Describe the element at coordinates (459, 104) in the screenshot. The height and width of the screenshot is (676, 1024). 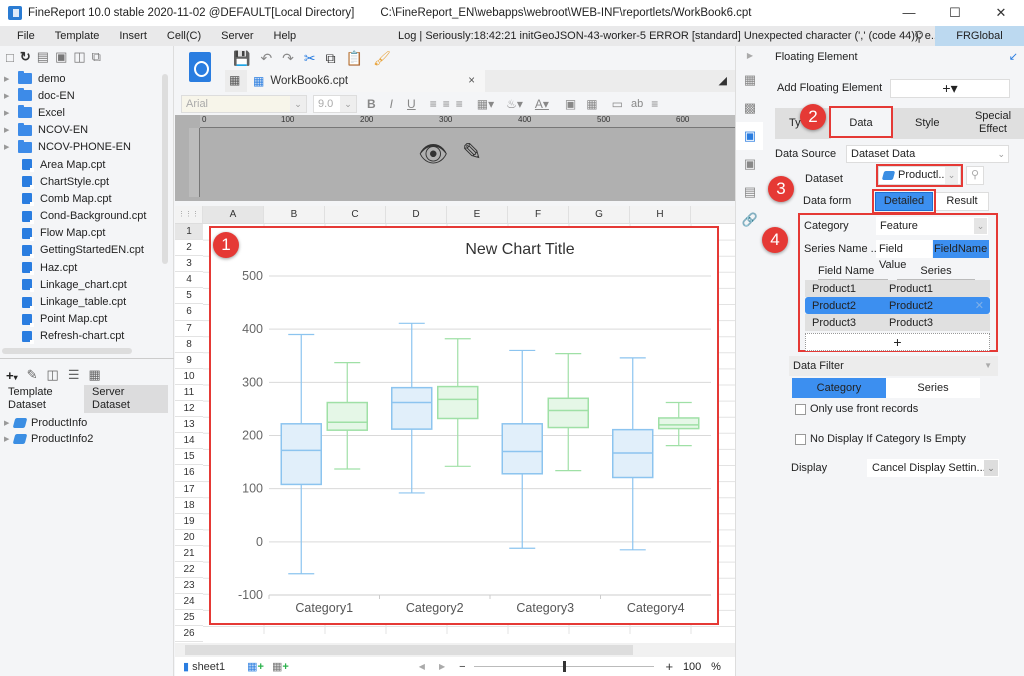
I see `align-right-icon: ≡` at that location.